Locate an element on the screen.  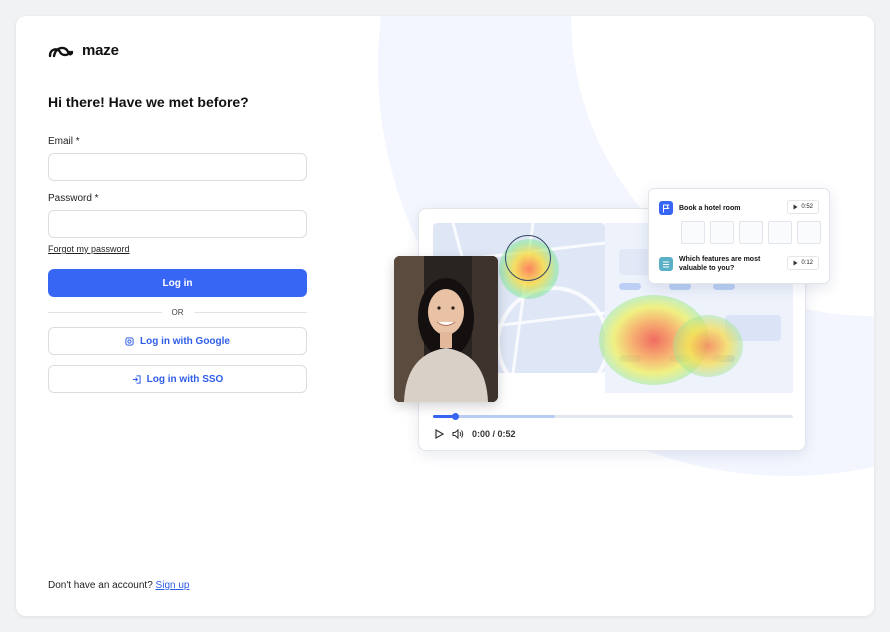
or-divider: OR is located at coordinates (177, 312).